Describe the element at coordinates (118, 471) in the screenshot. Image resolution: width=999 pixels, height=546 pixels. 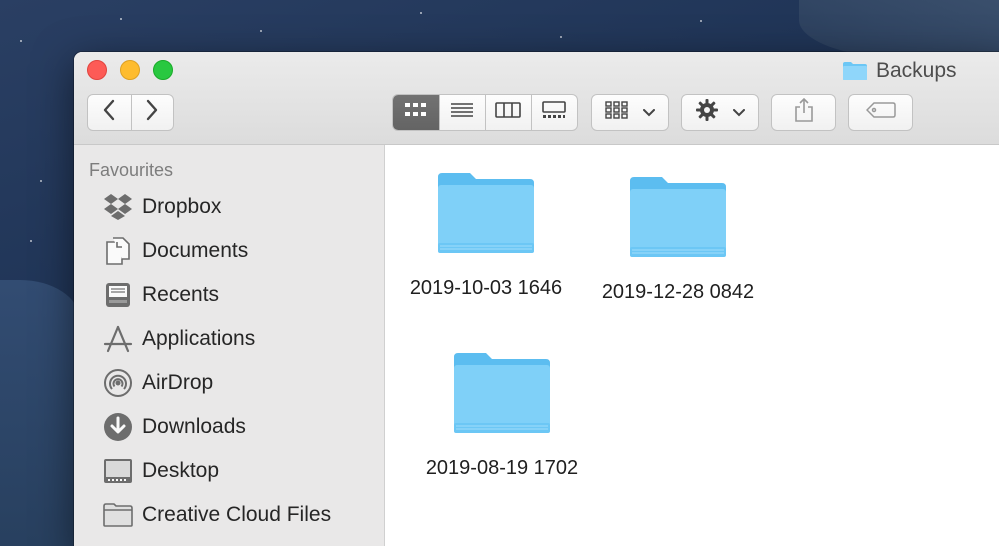
I see `desktop-icon` at that location.